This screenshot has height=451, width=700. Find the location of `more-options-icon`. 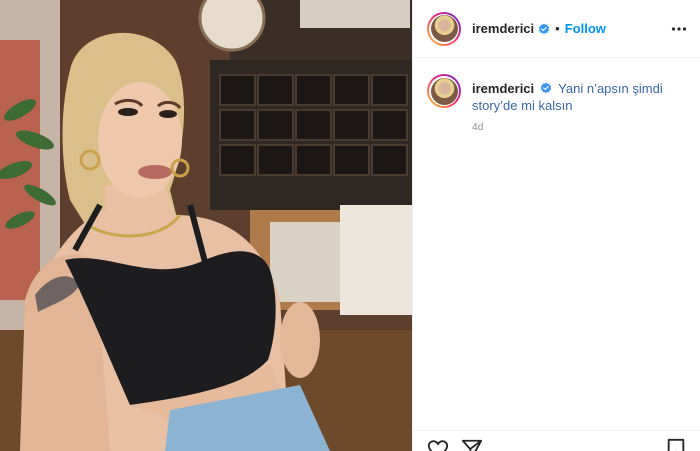

more-options-icon is located at coordinates (679, 29).